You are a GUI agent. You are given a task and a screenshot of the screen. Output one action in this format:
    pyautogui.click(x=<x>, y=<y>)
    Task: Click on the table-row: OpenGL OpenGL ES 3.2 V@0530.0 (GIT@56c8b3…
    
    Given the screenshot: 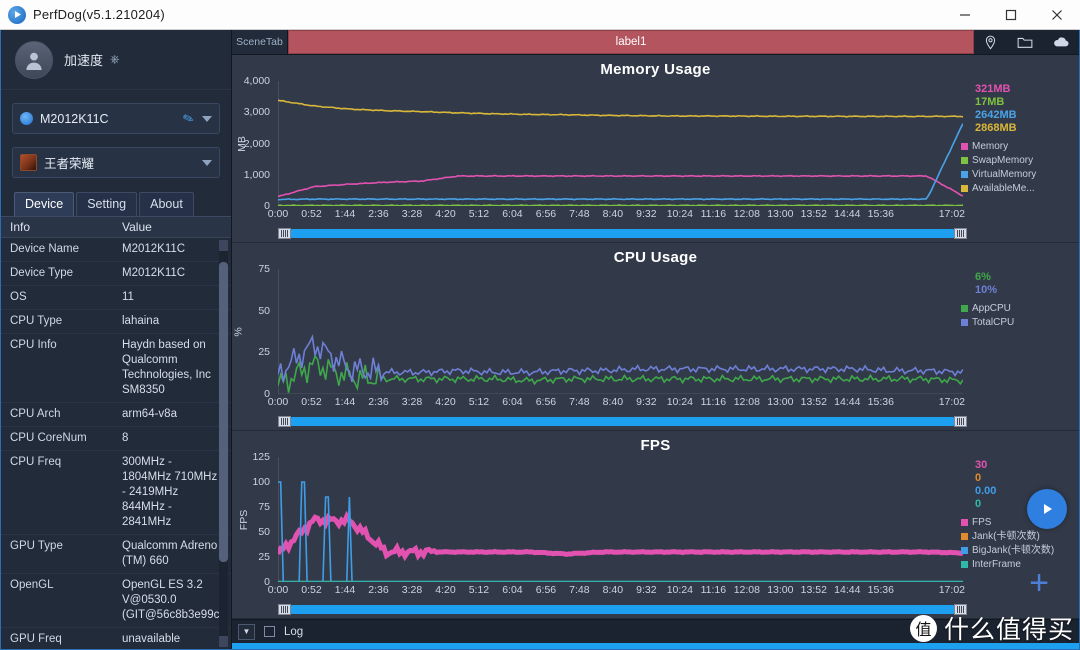 What is the action you would take?
    pyautogui.click(x=116, y=601)
    